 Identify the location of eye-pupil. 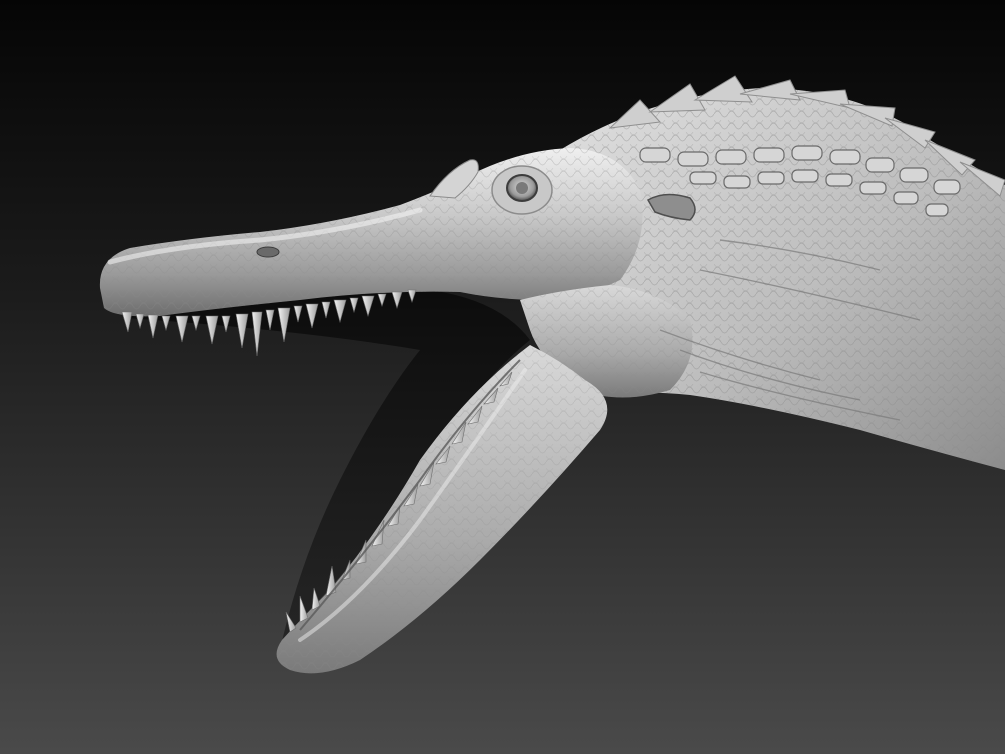
(522, 188).